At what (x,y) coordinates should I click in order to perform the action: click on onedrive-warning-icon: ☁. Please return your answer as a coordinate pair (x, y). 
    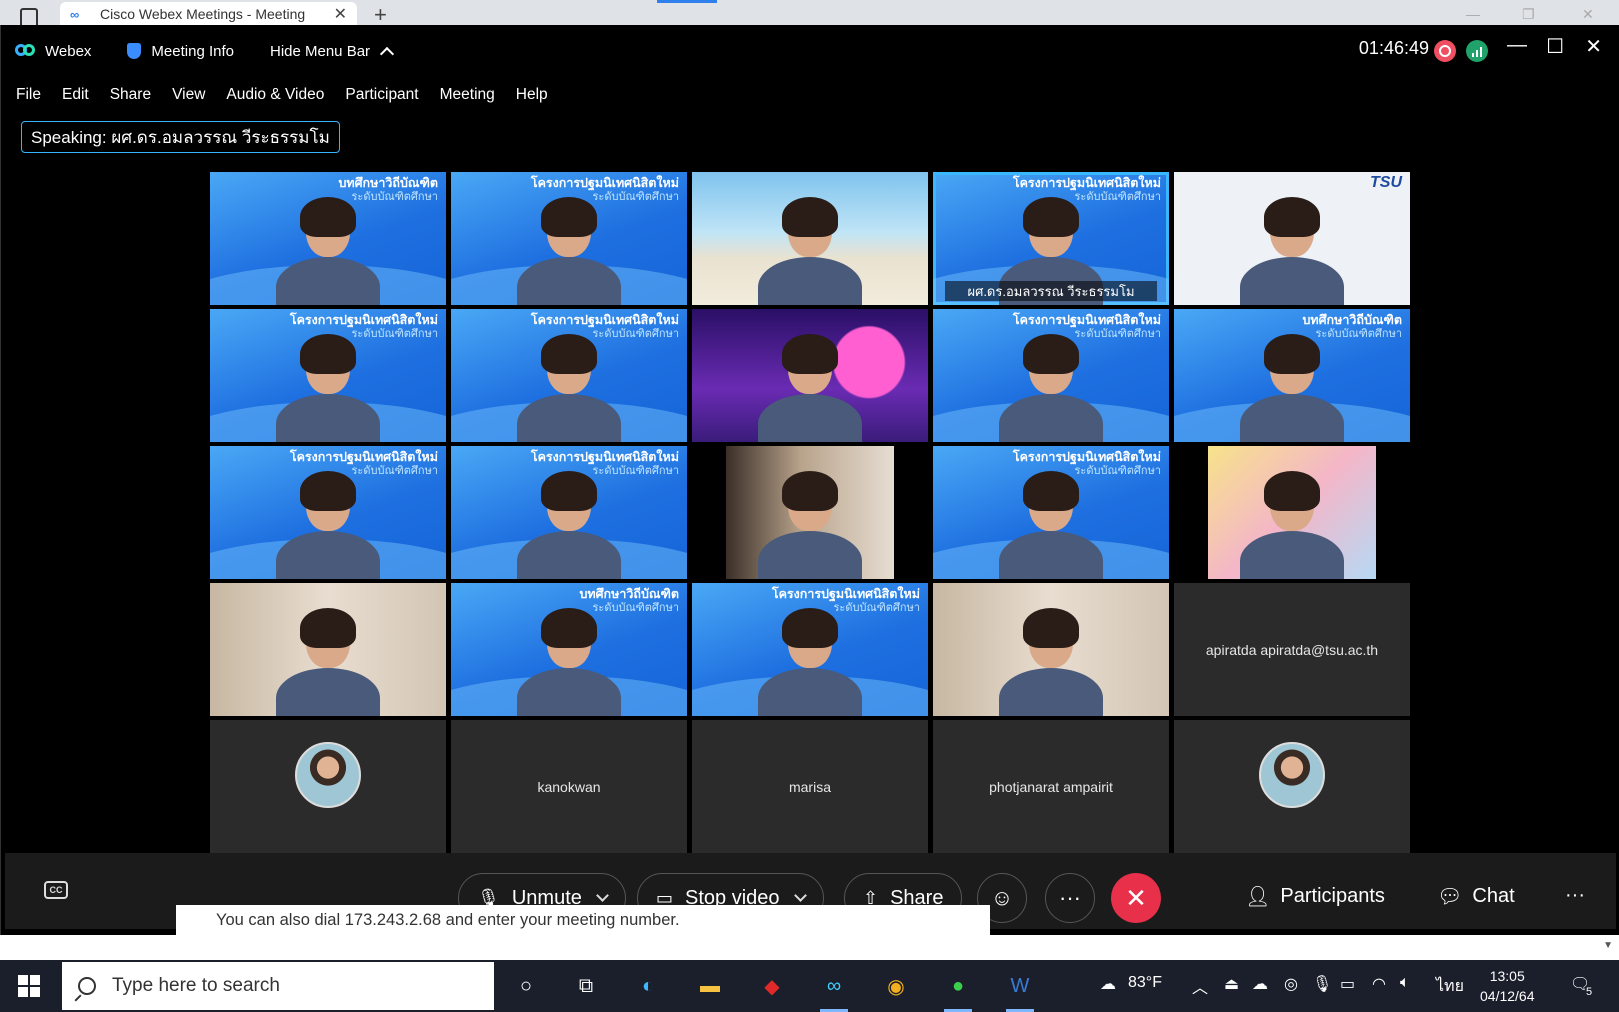
    Looking at the image, I should click on (1260, 984).